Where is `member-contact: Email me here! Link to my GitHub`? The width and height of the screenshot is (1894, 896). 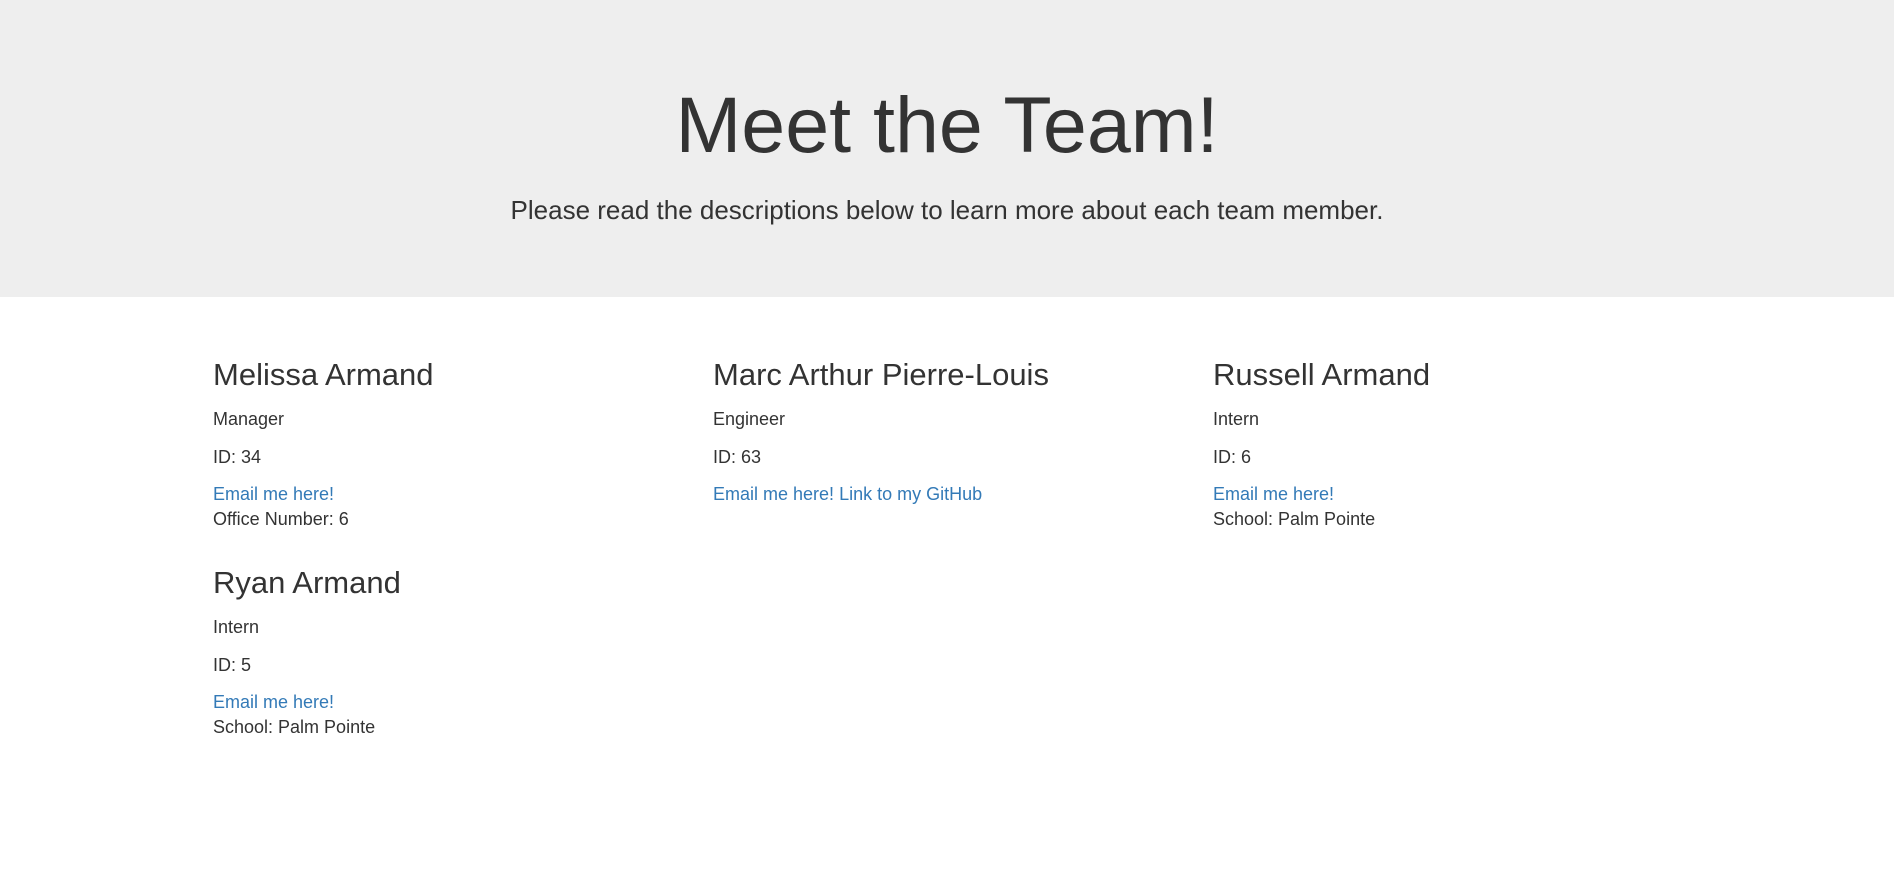 member-contact: Email me here! Link to my GitHub is located at coordinates (963, 494).